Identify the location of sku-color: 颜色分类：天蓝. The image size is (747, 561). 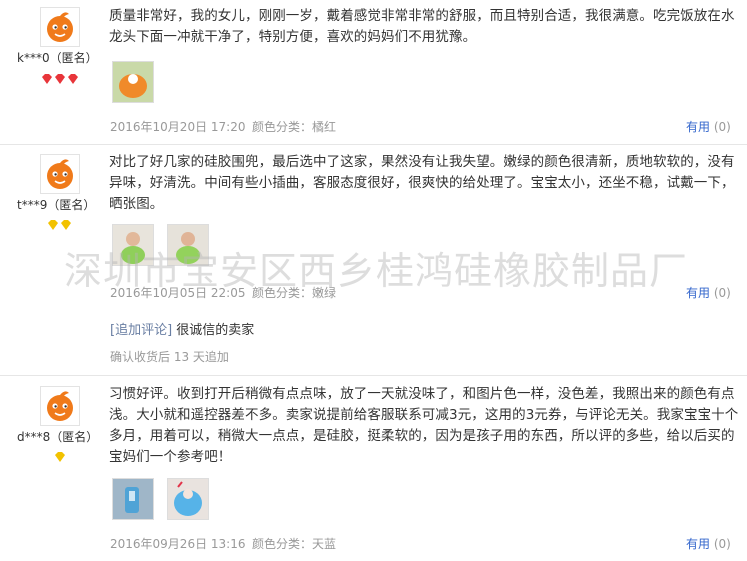
(294, 544).